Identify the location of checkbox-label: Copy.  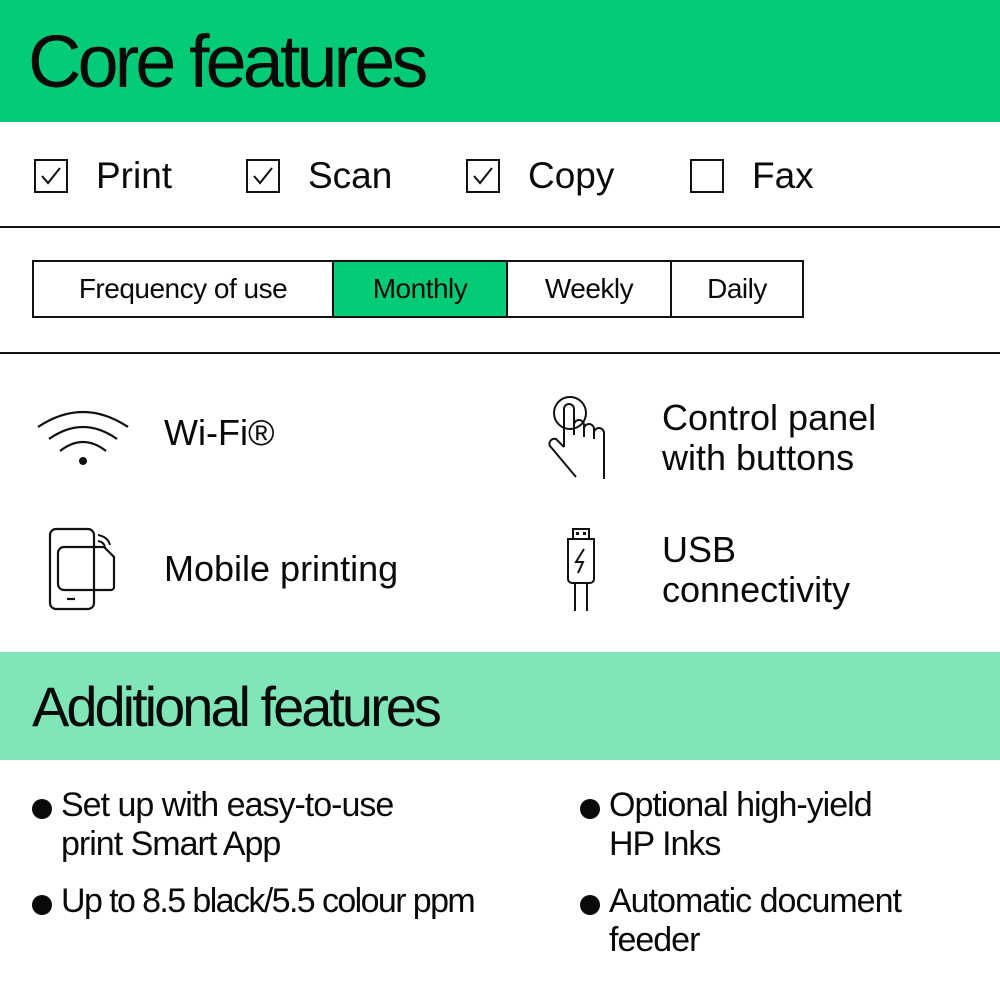
(571, 175).